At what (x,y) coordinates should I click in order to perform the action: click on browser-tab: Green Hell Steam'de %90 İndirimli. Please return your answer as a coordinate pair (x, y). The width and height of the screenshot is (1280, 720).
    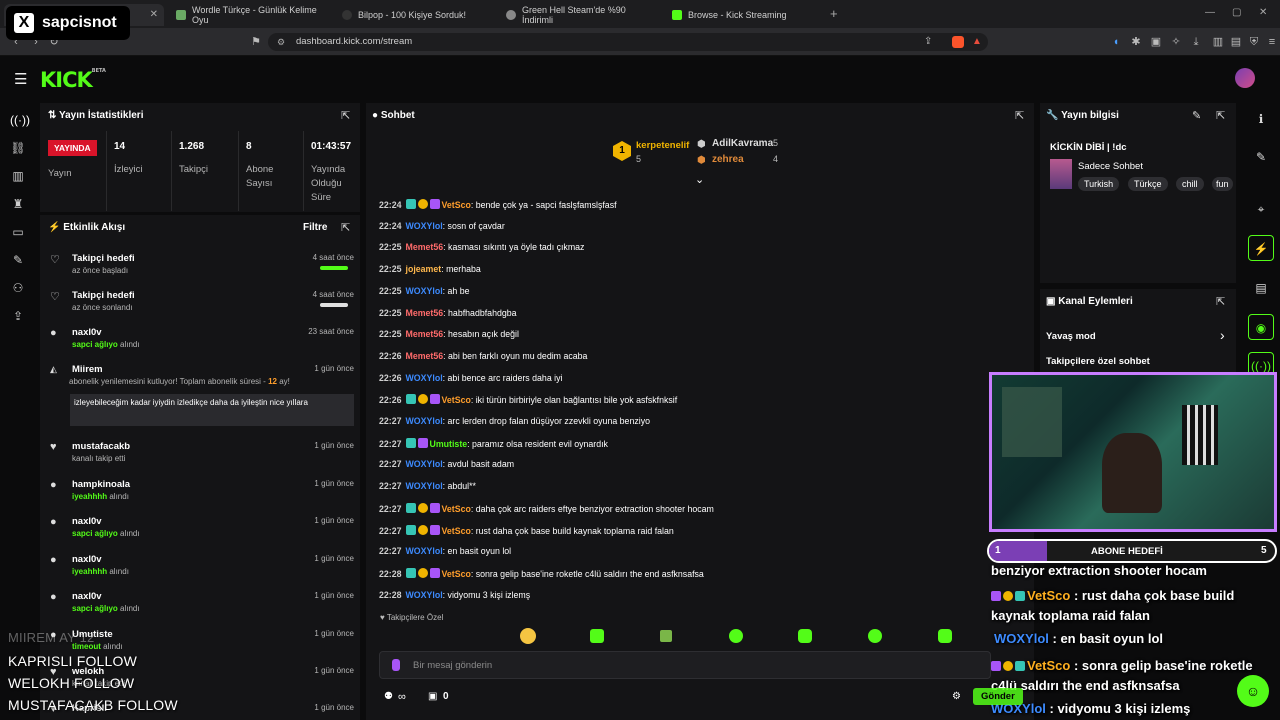
    Looking at the image, I should click on (578, 15).